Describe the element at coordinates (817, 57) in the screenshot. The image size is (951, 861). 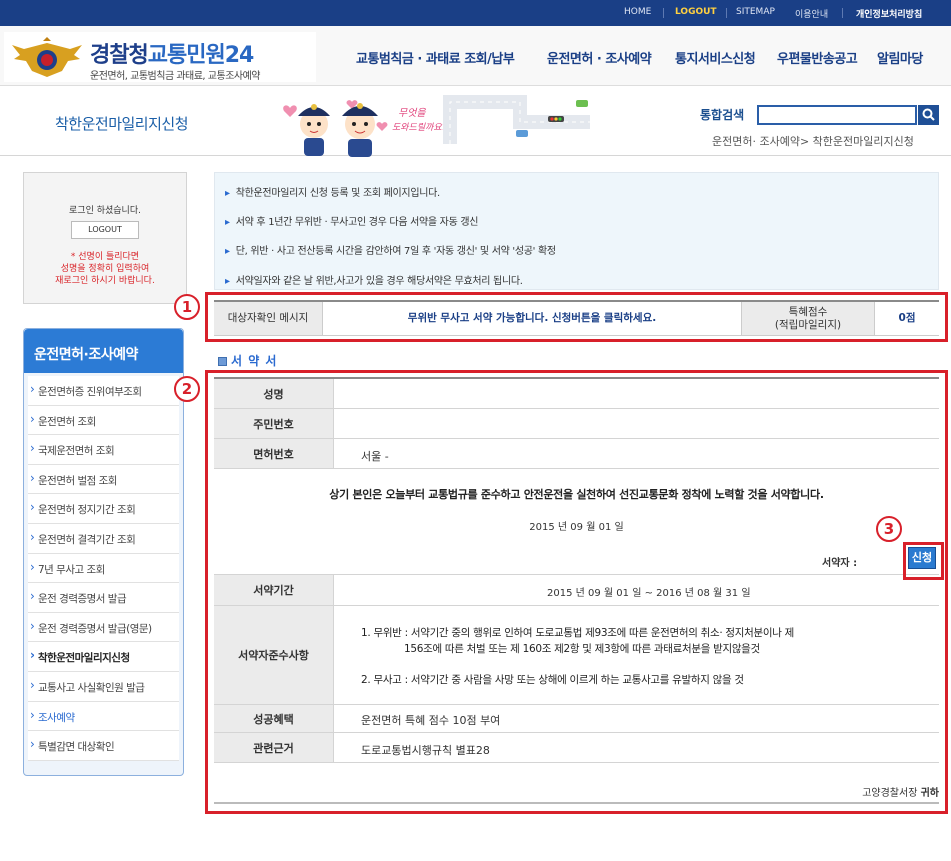
I see `gnb-returned-mail: 우편물반송공고` at that location.